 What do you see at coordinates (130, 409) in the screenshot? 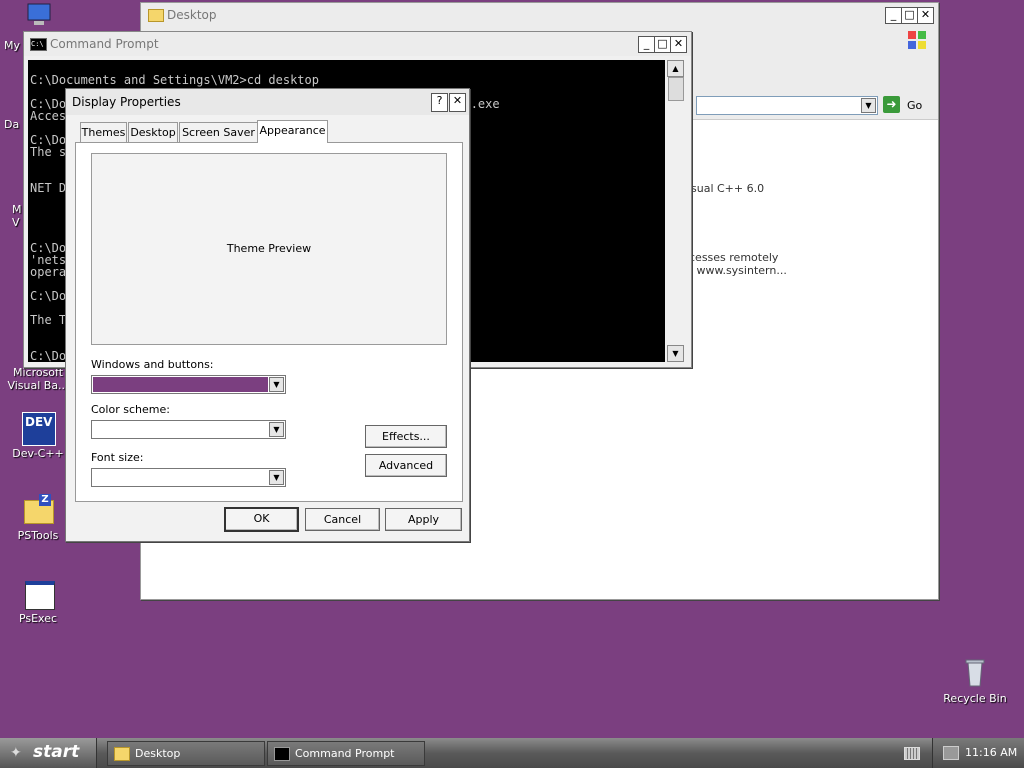
I see `color-scheme-label: Color scheme:` at bounding box center [130, 409].